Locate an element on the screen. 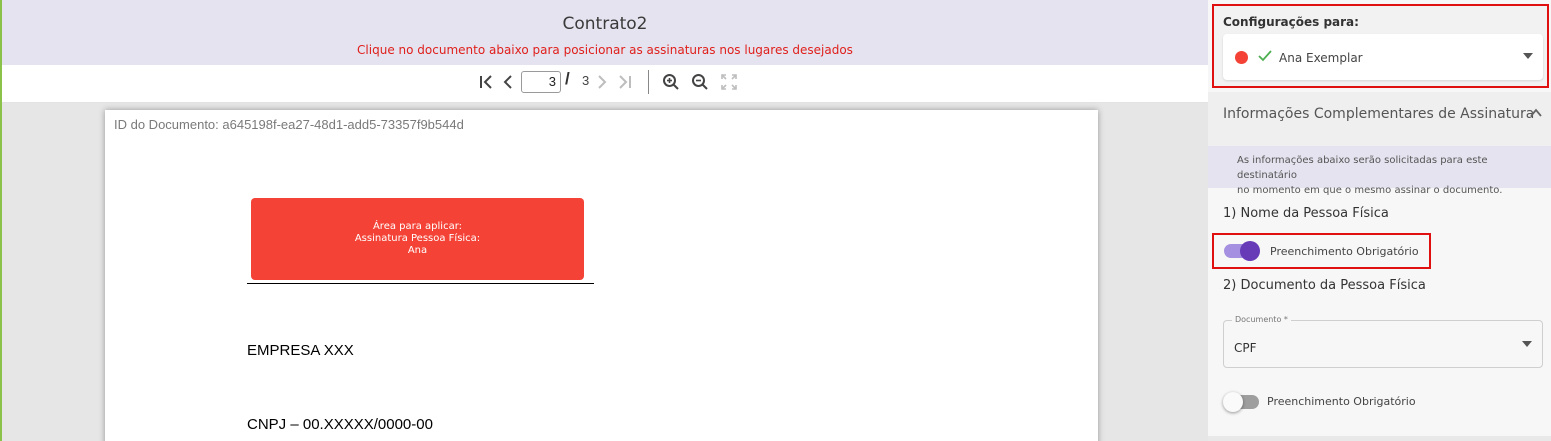 The height and width of the screenshot is (441, 1551). document-type-select: Documento * CPF is located at coordinates (1383, 341).